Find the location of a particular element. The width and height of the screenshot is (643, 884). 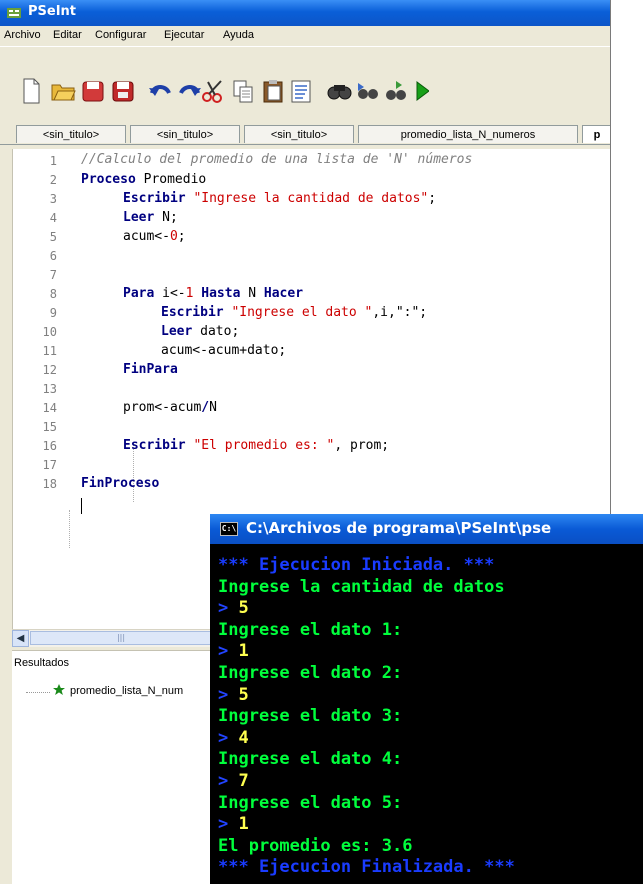

line-number: 11 is located at coordinates (49, 351).